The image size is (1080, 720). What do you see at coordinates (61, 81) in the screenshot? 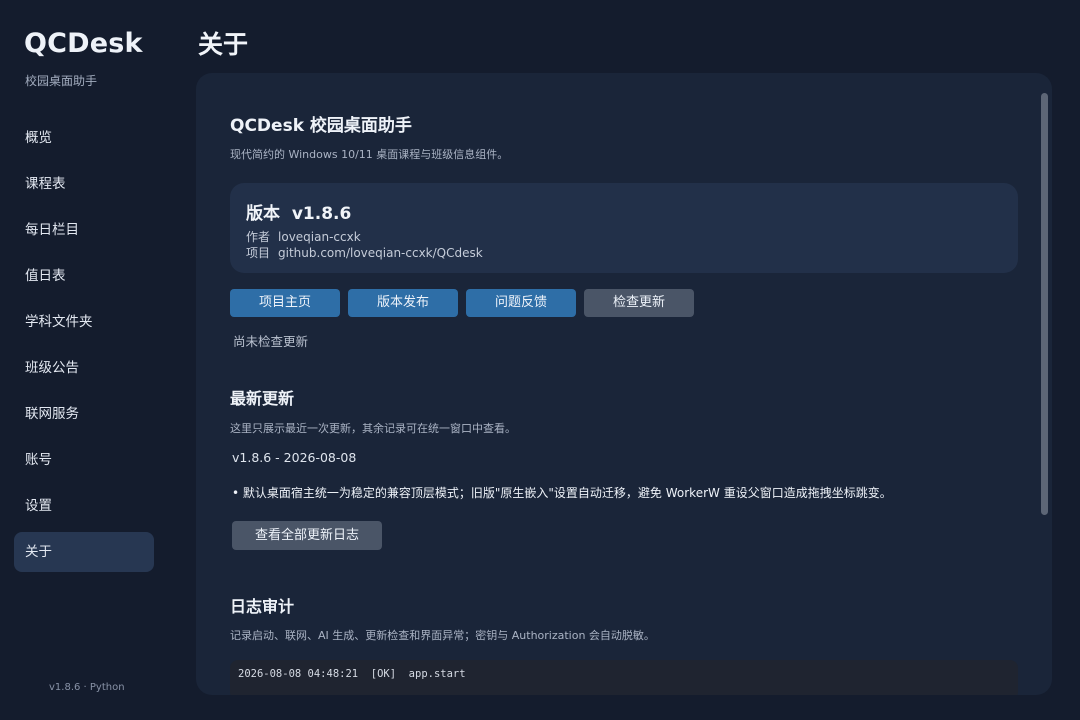
I see `brand-subtitle: 校园桌面助手` at bounding box center [61, 81].